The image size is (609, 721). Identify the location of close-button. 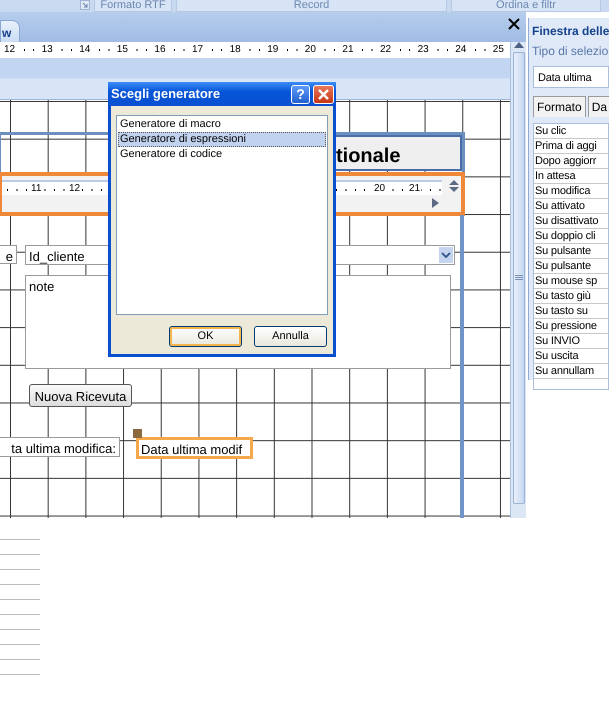
(323, 94).